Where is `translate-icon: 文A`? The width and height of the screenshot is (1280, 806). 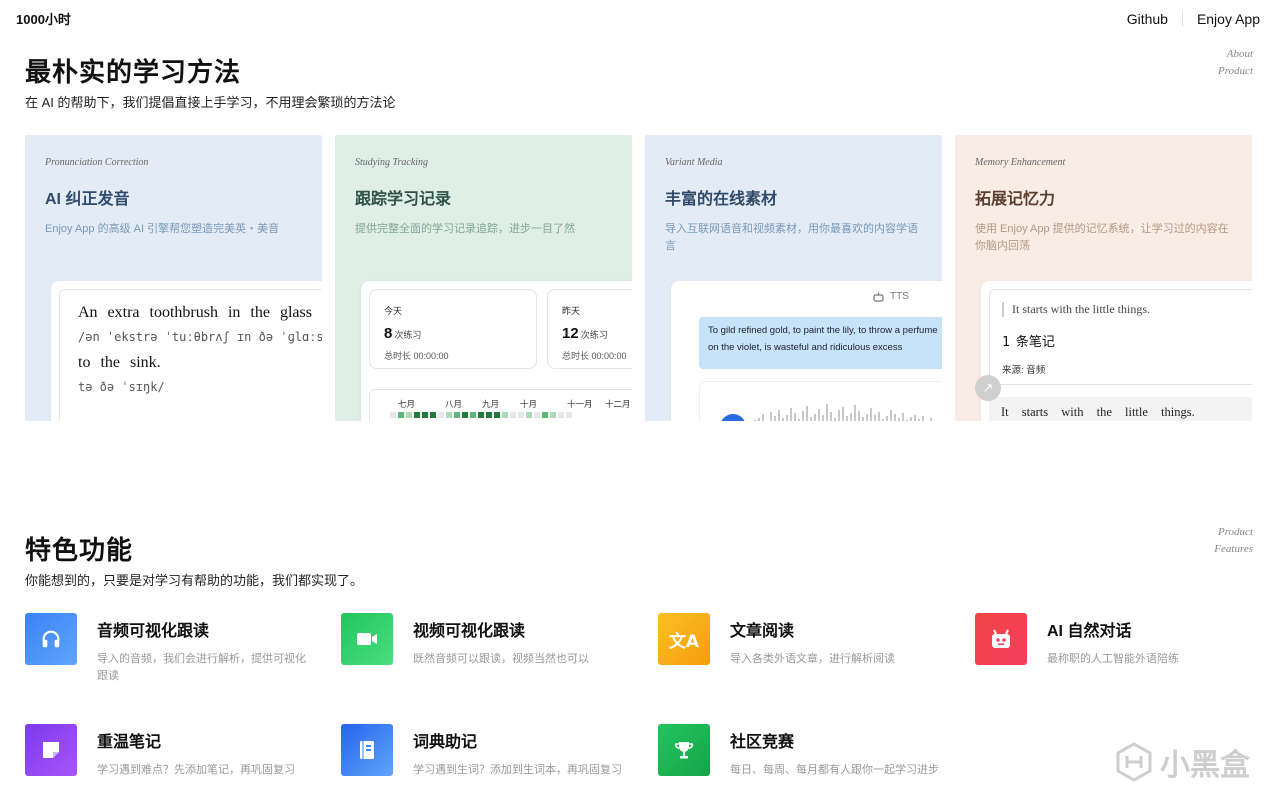
translate-icon: 文A is located at coordinates (684, 641).